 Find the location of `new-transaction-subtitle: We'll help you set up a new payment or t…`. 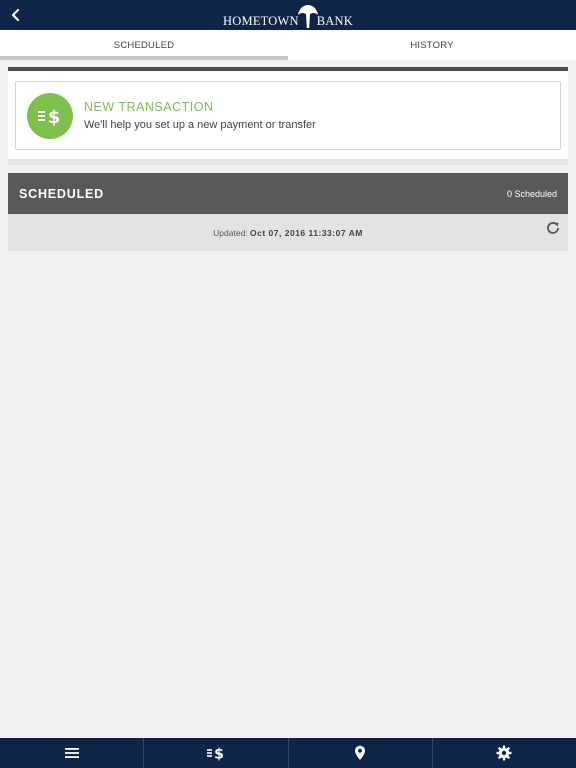

new-transaction-subtitle: We'll help you set up a new payment or t… is located at coordinates (200, 125).